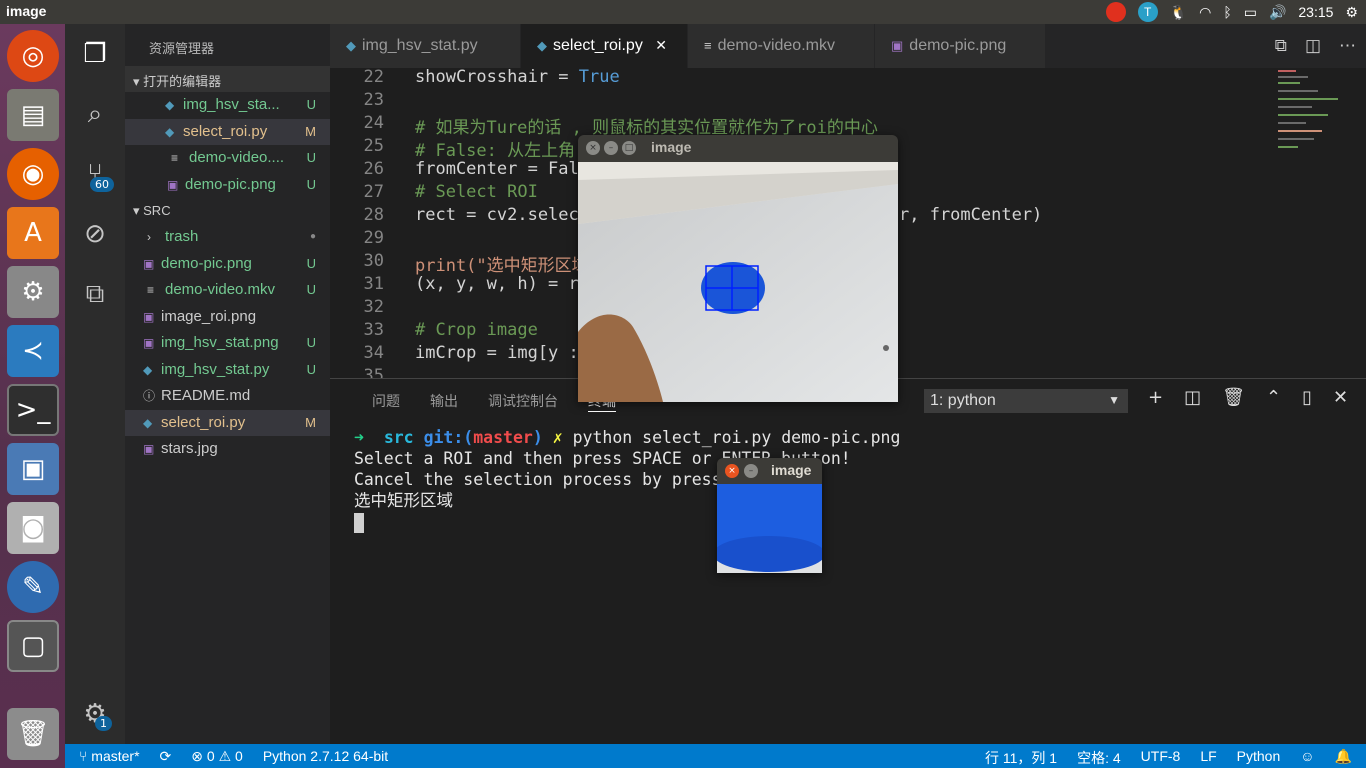  Describe the element at coordinates (1208, 758) in the screenshot. I see `line-ending: LF` at that location.